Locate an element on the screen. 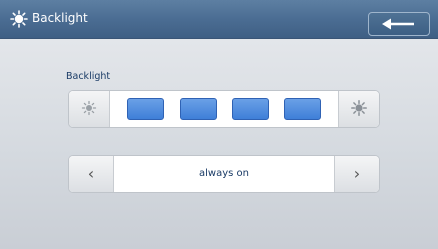 This screenshot has width=438, height=249. increase-backlight-button is located at coordinates (358, 109).